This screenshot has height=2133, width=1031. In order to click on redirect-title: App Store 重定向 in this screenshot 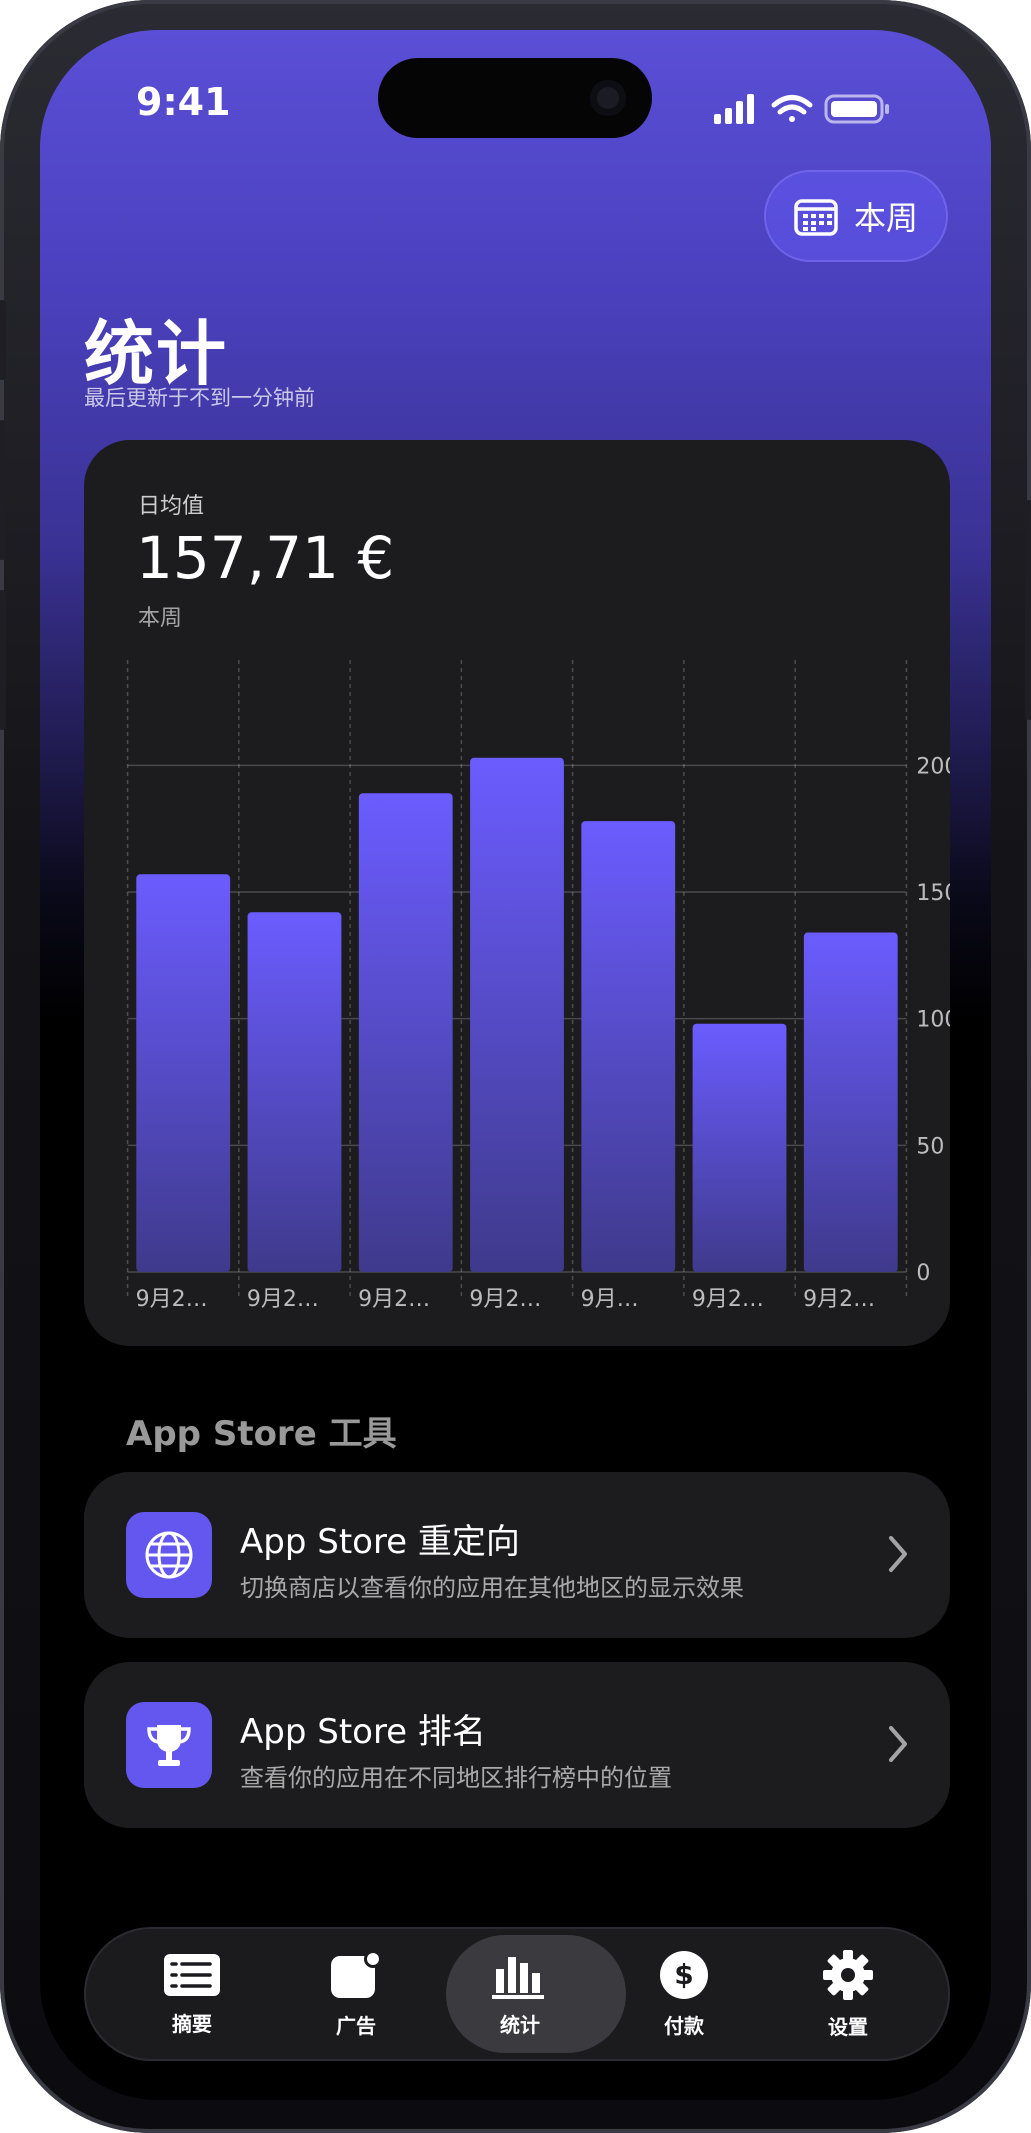, I will do `click(380, 1542)`.